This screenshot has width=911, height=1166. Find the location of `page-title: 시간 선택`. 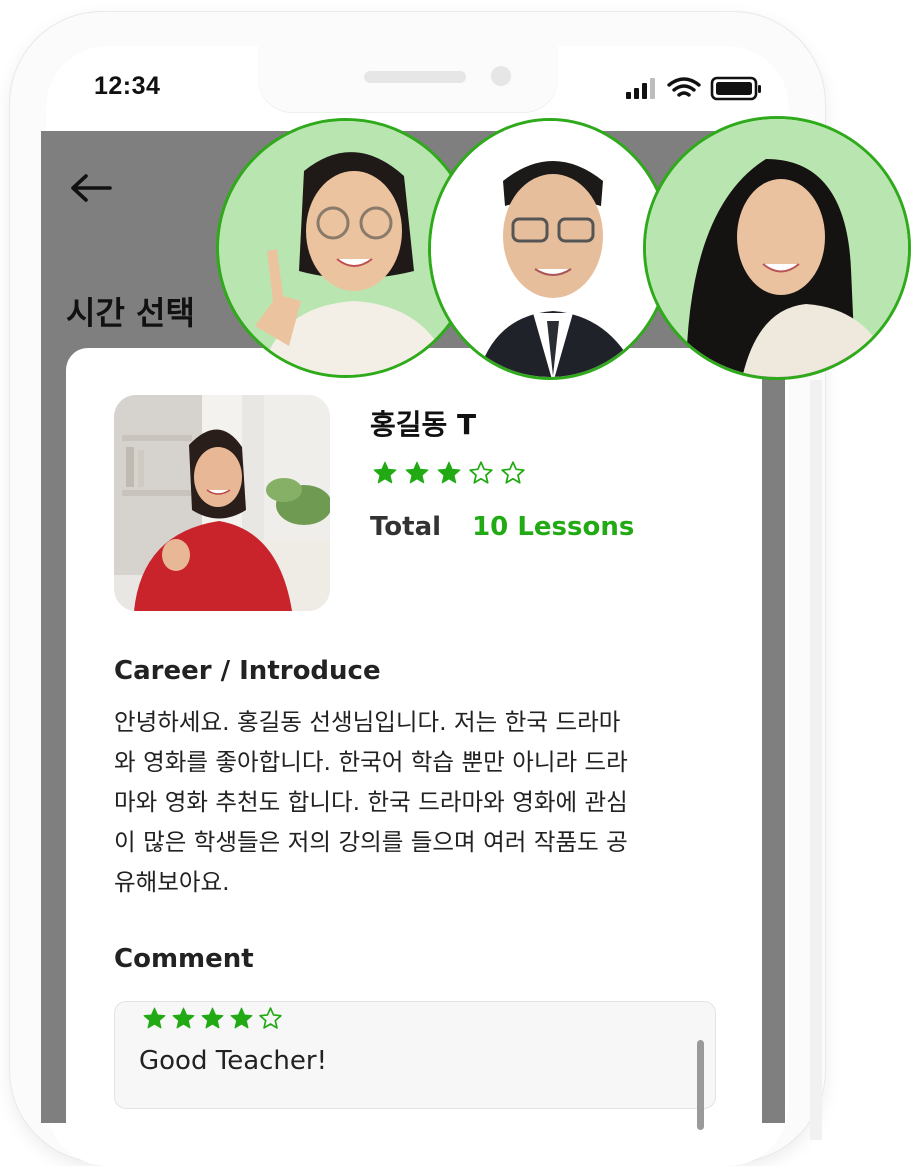

page-title: 시간 선택 is located at coordinates (130, 313).